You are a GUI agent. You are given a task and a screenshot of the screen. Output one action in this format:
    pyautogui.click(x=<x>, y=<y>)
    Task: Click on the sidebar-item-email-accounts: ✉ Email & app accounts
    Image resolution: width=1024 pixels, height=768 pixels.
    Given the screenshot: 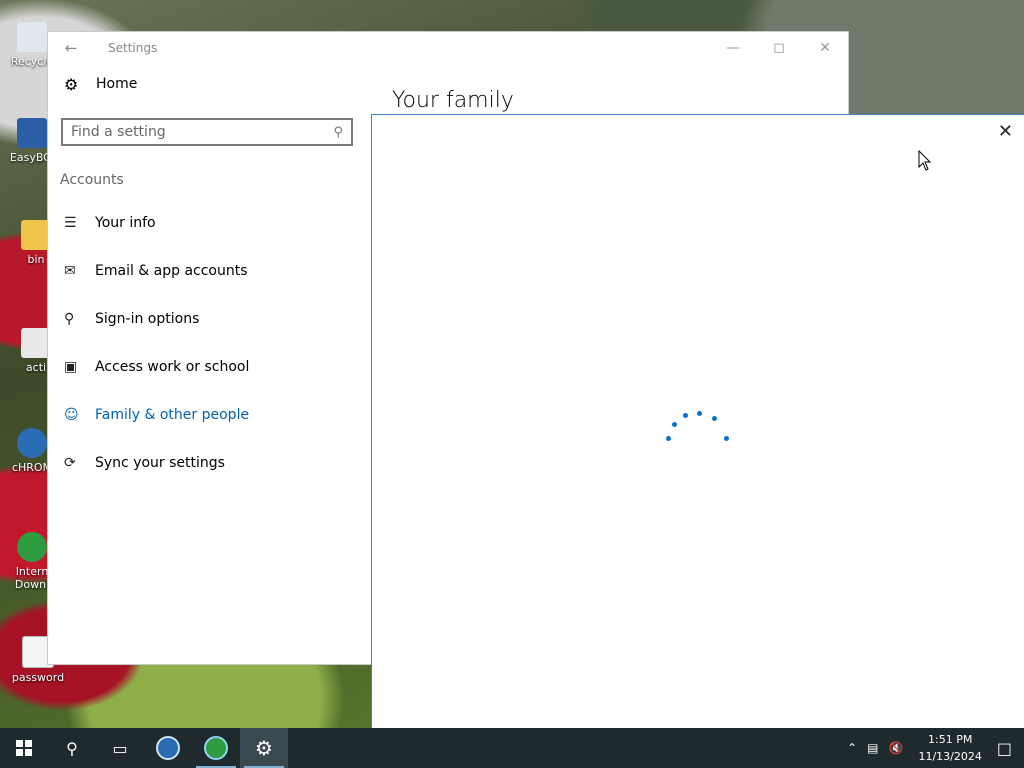 What is the action you would take?
    pyautogui.click(x=209, y=271)
    